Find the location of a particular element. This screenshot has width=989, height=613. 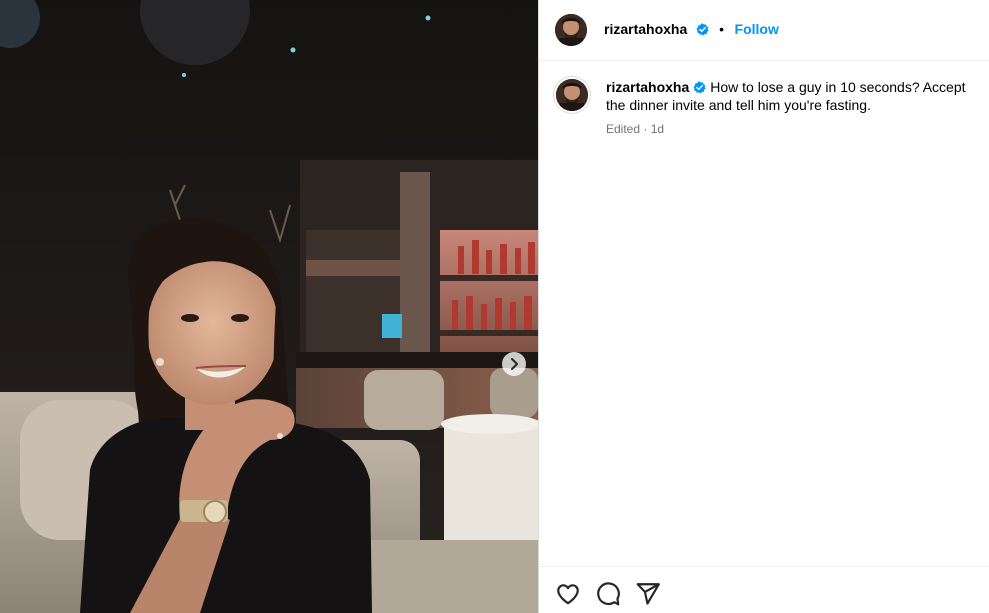

action-bar is located at coordinates (764, 589).